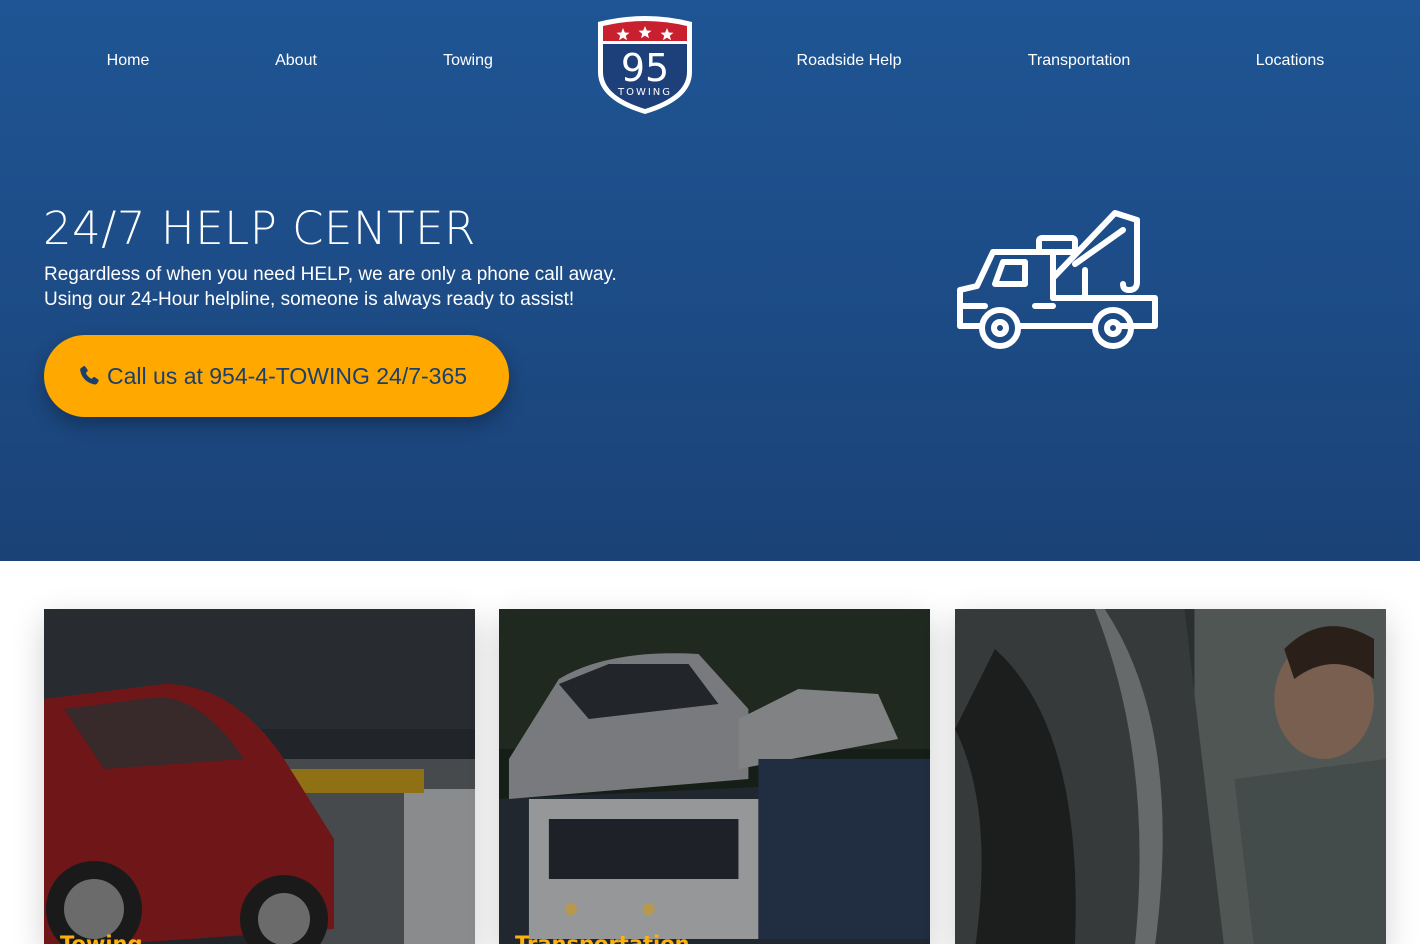  I want to click on car-carrier-image, so click(714, 776).